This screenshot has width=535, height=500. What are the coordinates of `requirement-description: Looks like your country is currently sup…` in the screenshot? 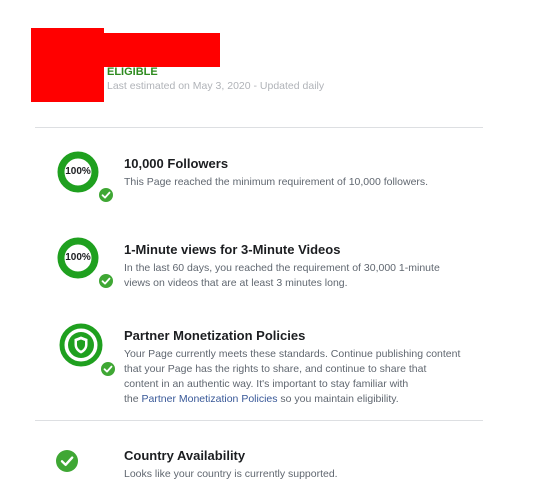 It's located at (231, 474).